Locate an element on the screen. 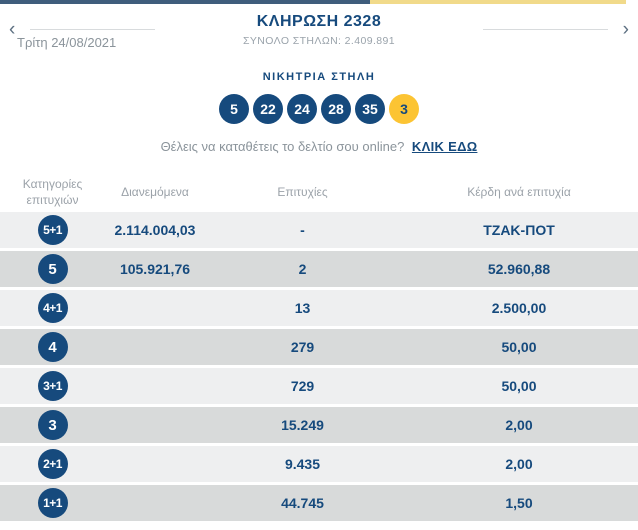  winners-cell: 2 is located at coordinates (302, 269).